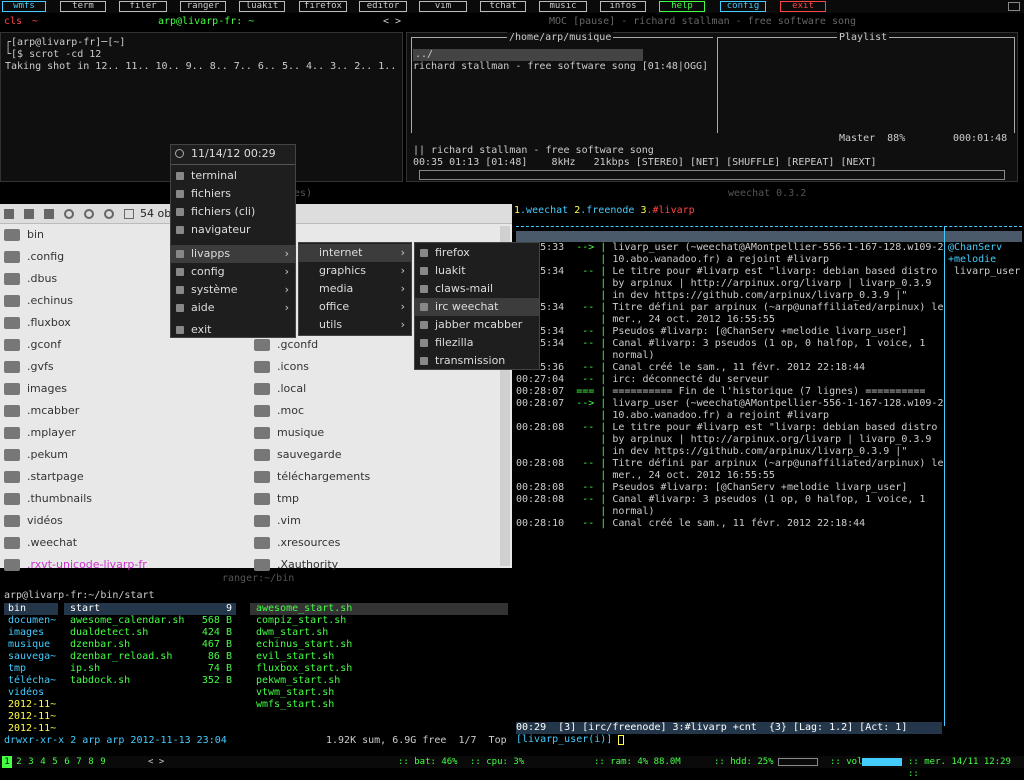 The width and height of the screenshot is (1024, 780). I want to click on file-item: .gconf, so click(30, 345).